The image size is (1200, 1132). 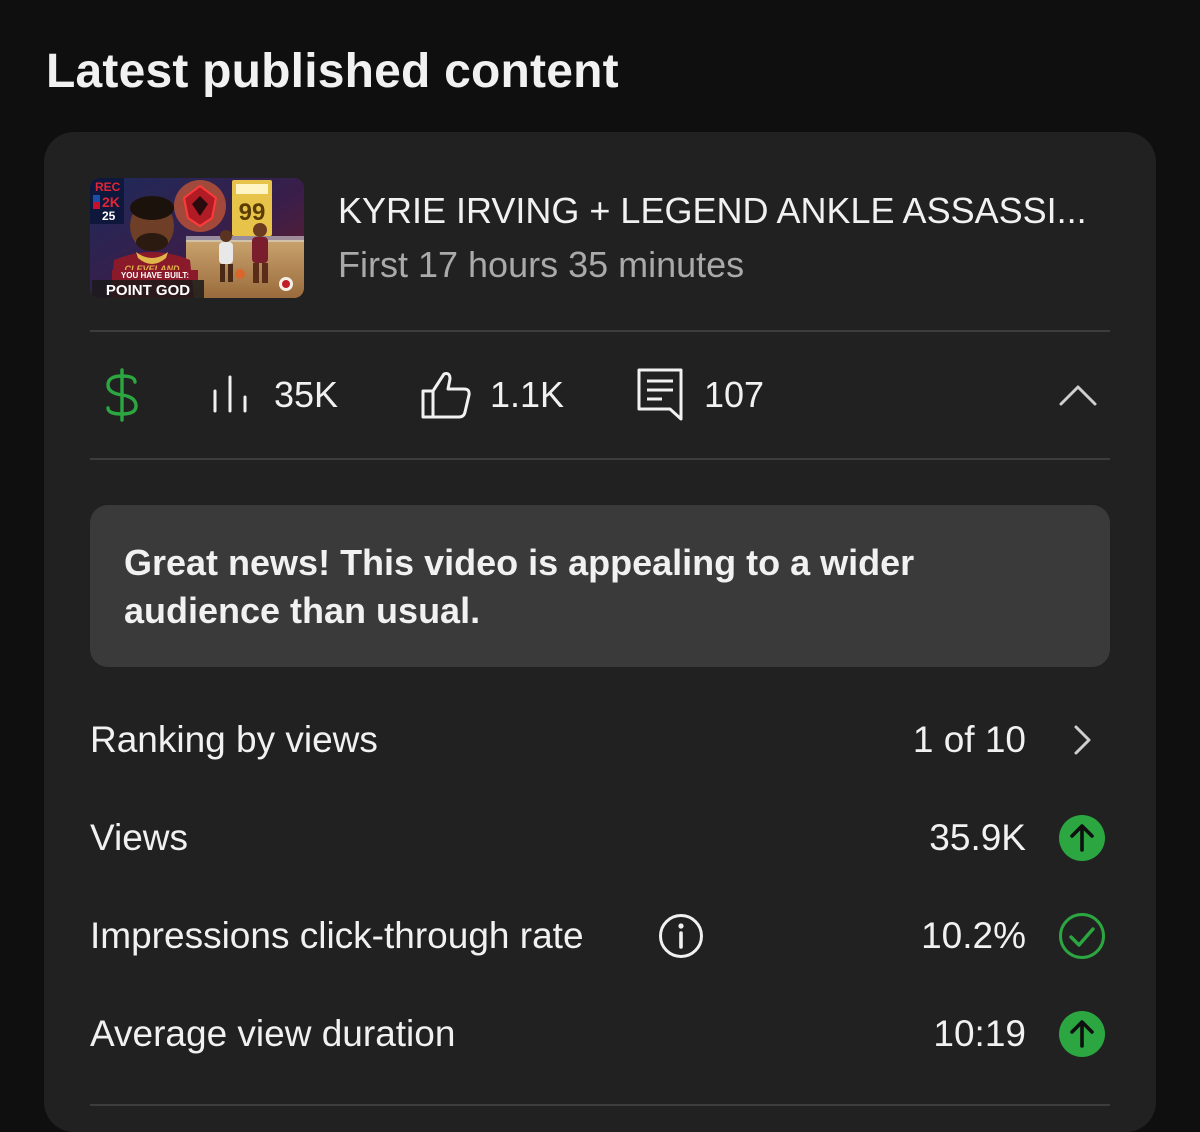 What do you see at coordinates (541, 264) in the screenshot?
I see `video-published-duration: First 17 hours 35 minutes` at bounding box center [541, 264].